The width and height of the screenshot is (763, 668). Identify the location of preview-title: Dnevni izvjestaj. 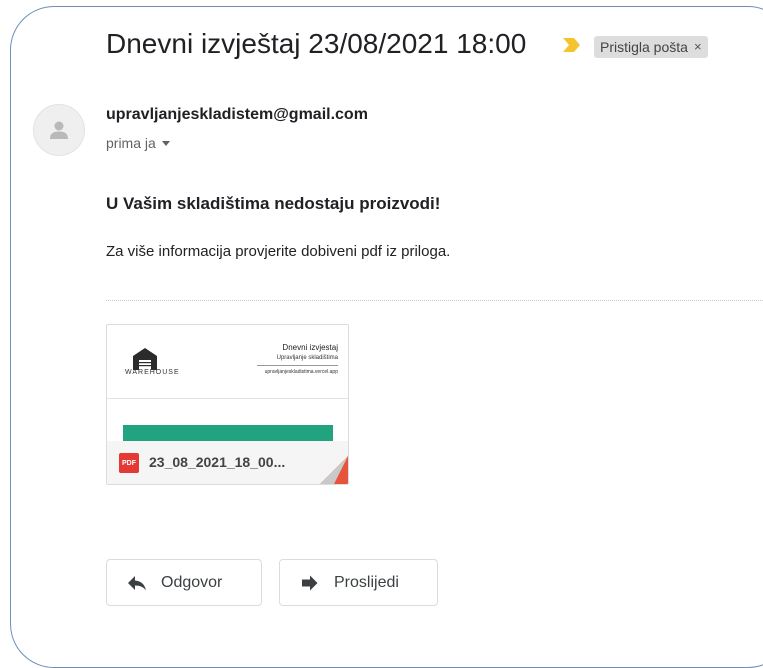
(310, 347).